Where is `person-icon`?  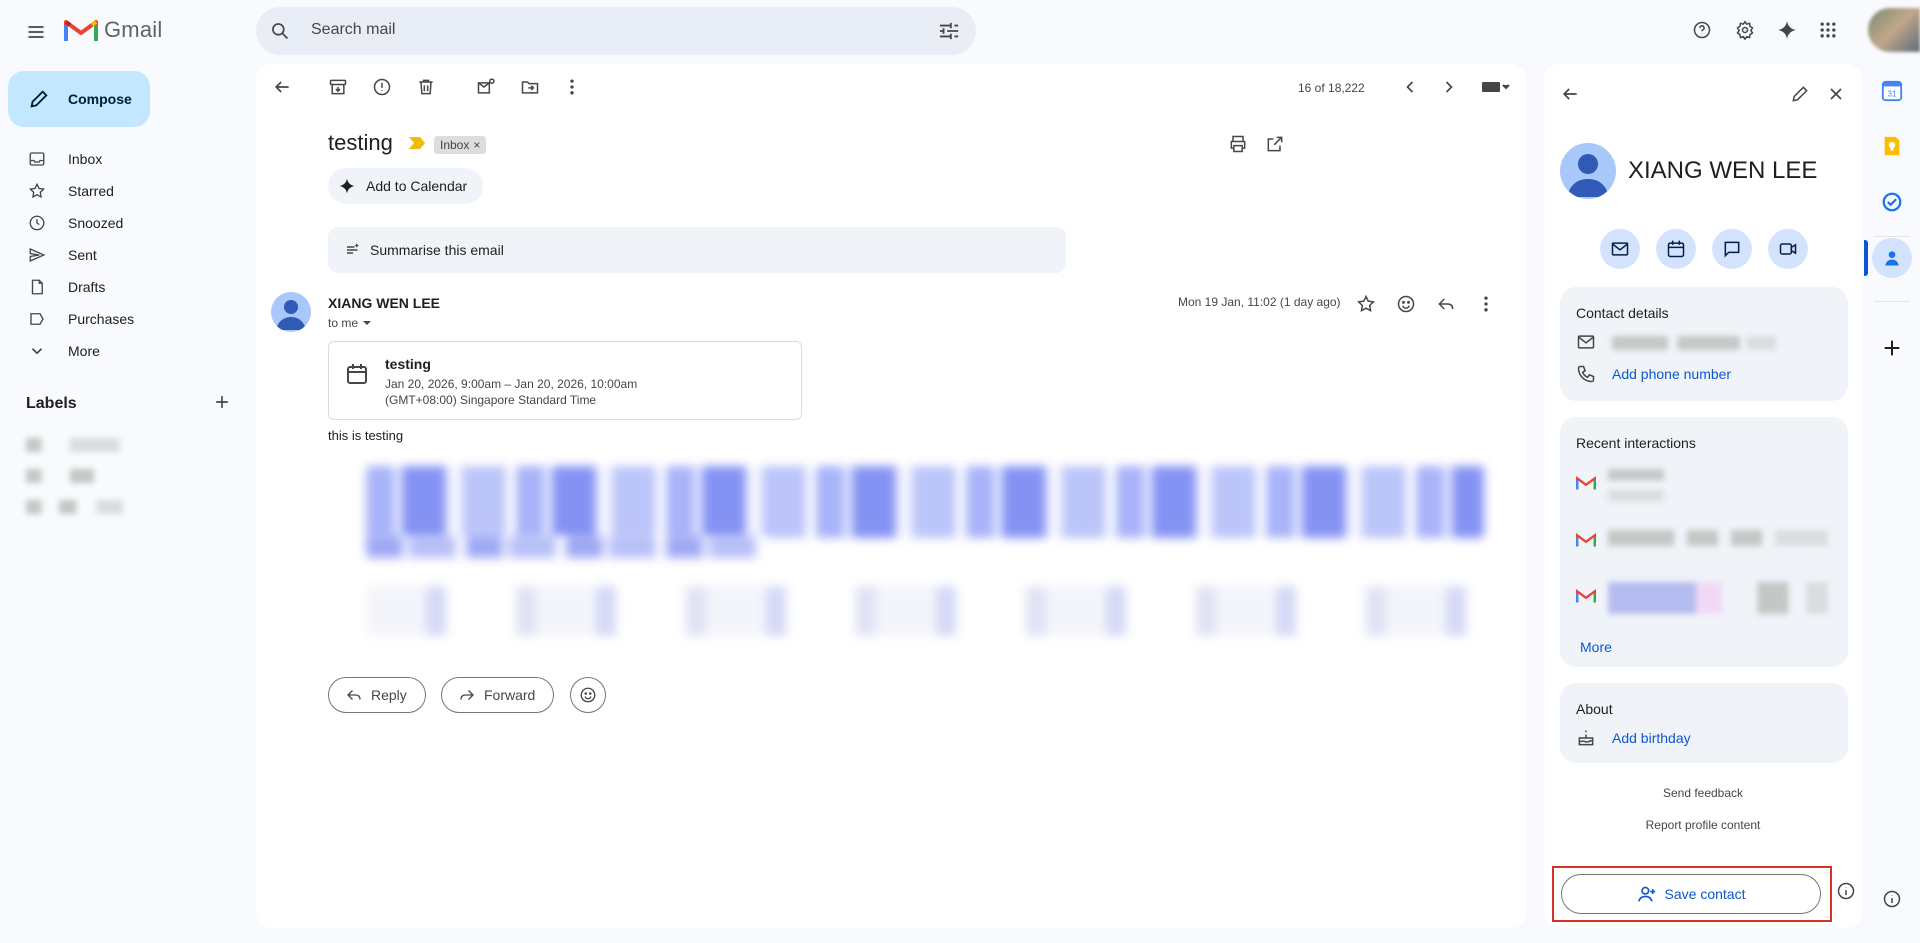 person-icon is located at coordinates (291, 315).